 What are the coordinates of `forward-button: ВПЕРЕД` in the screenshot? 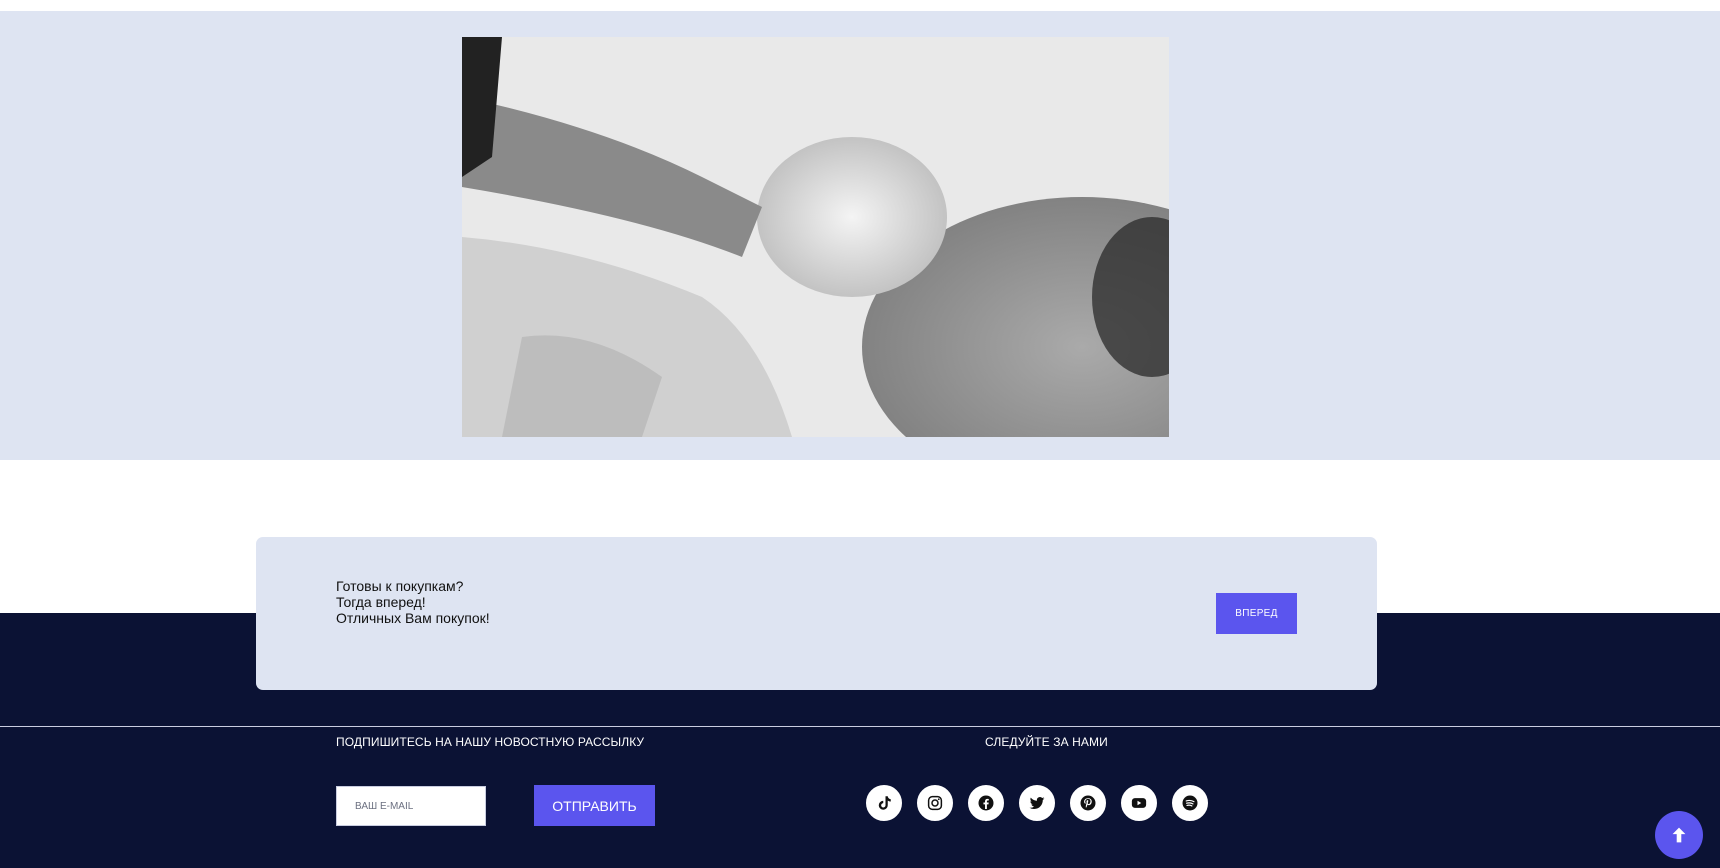 It's located at (1256, 613).